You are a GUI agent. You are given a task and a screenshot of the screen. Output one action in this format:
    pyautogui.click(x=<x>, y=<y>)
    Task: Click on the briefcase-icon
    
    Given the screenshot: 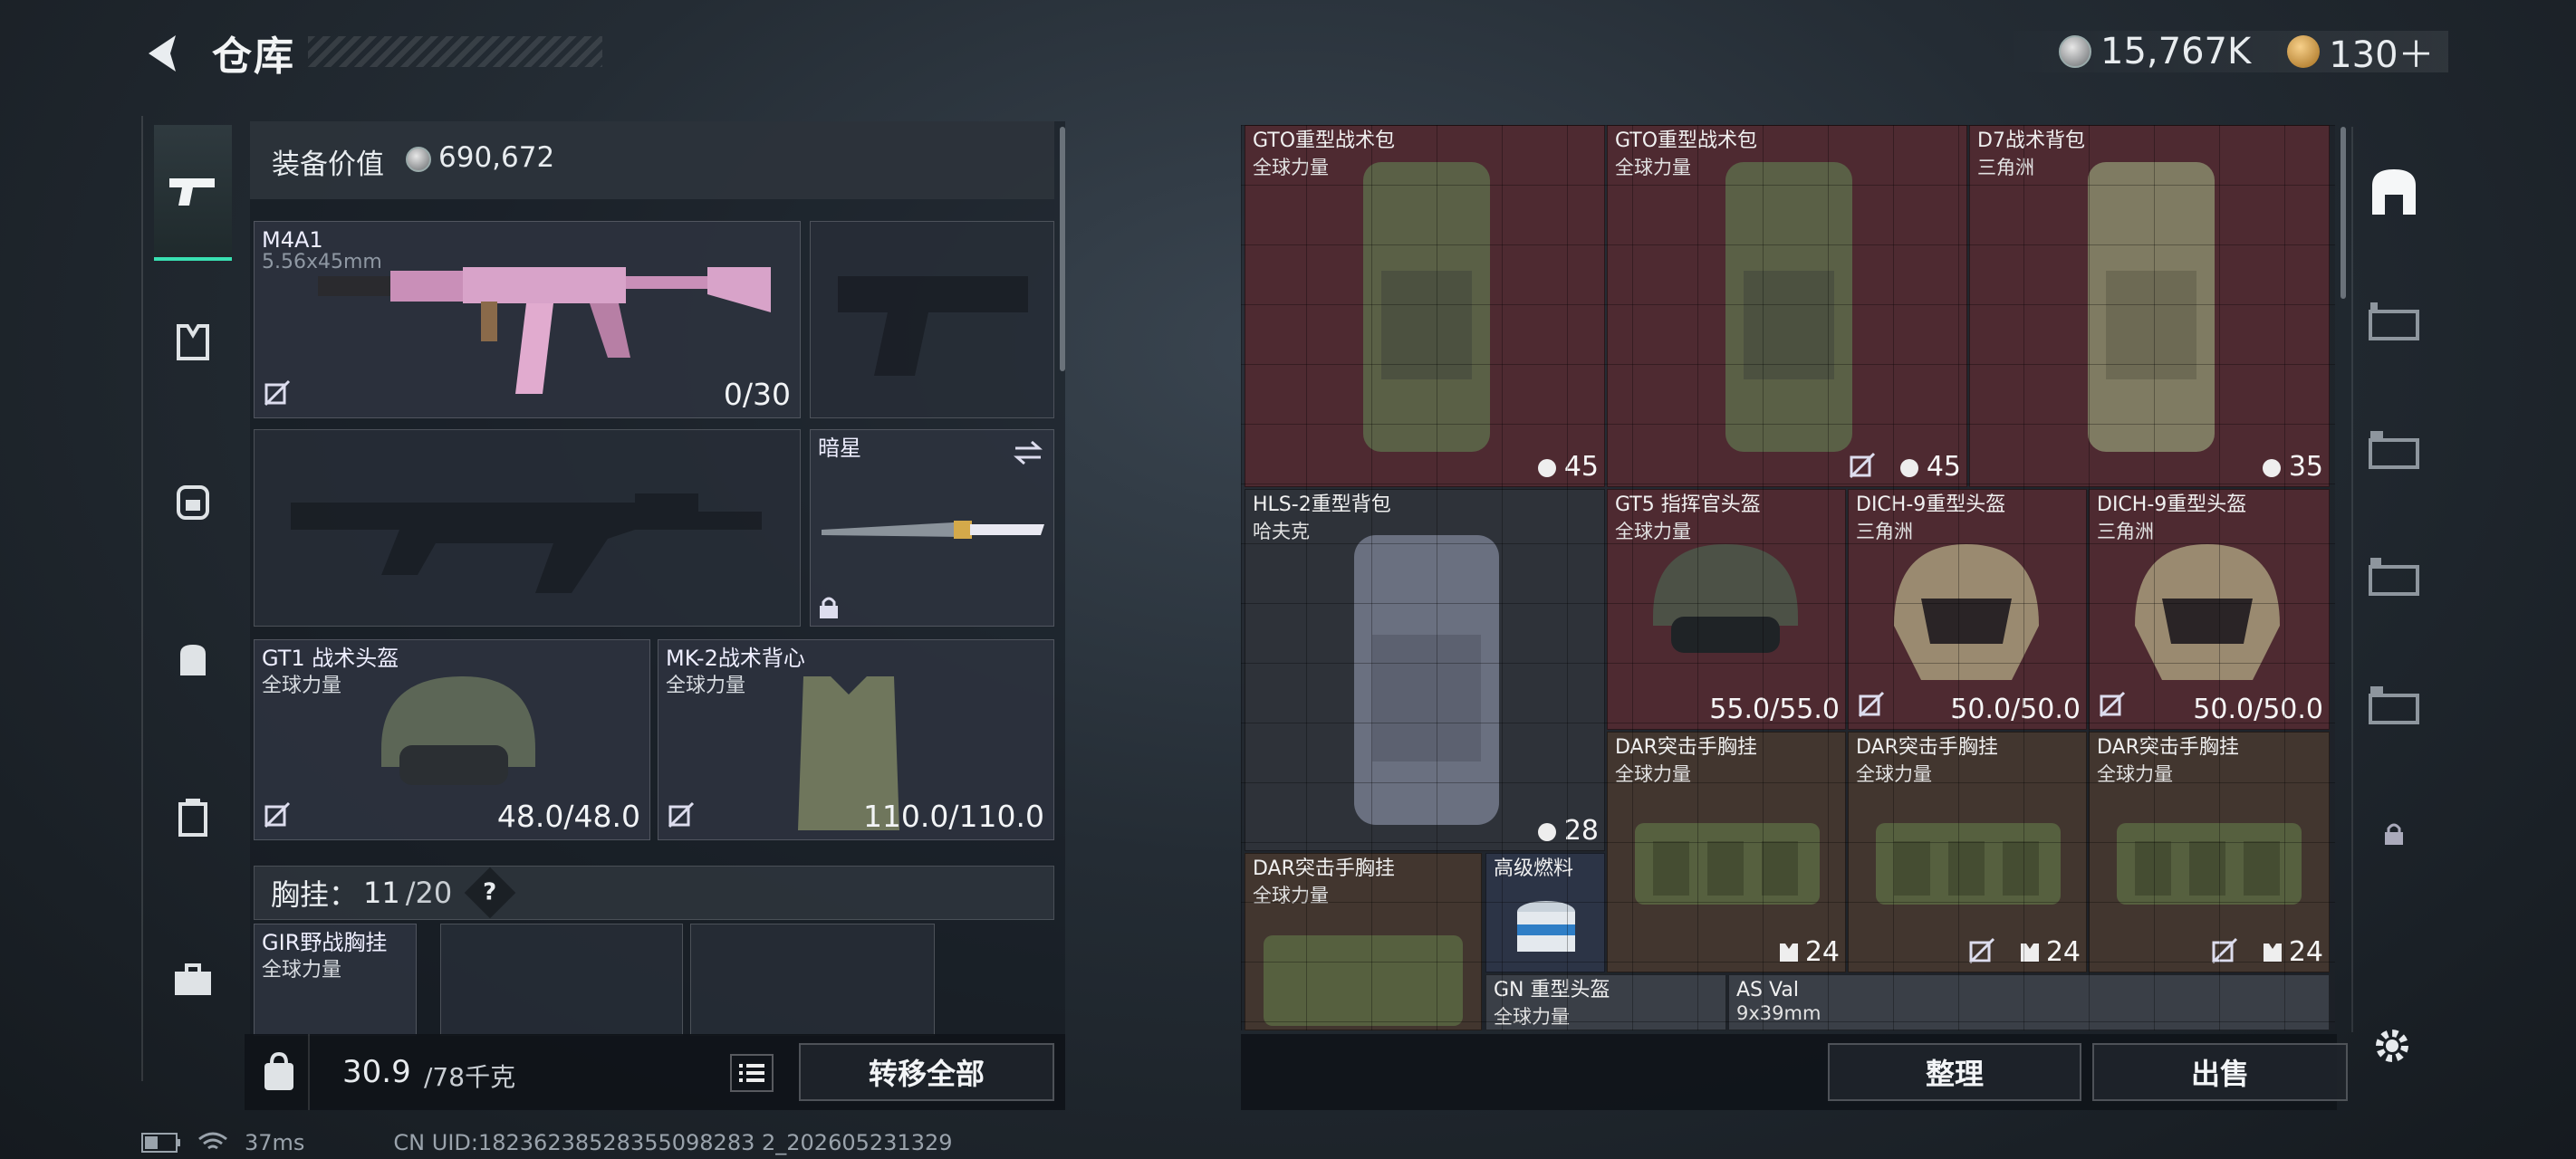 What is the action you would take?
    pyautogui.click(x=193, y=979)
    